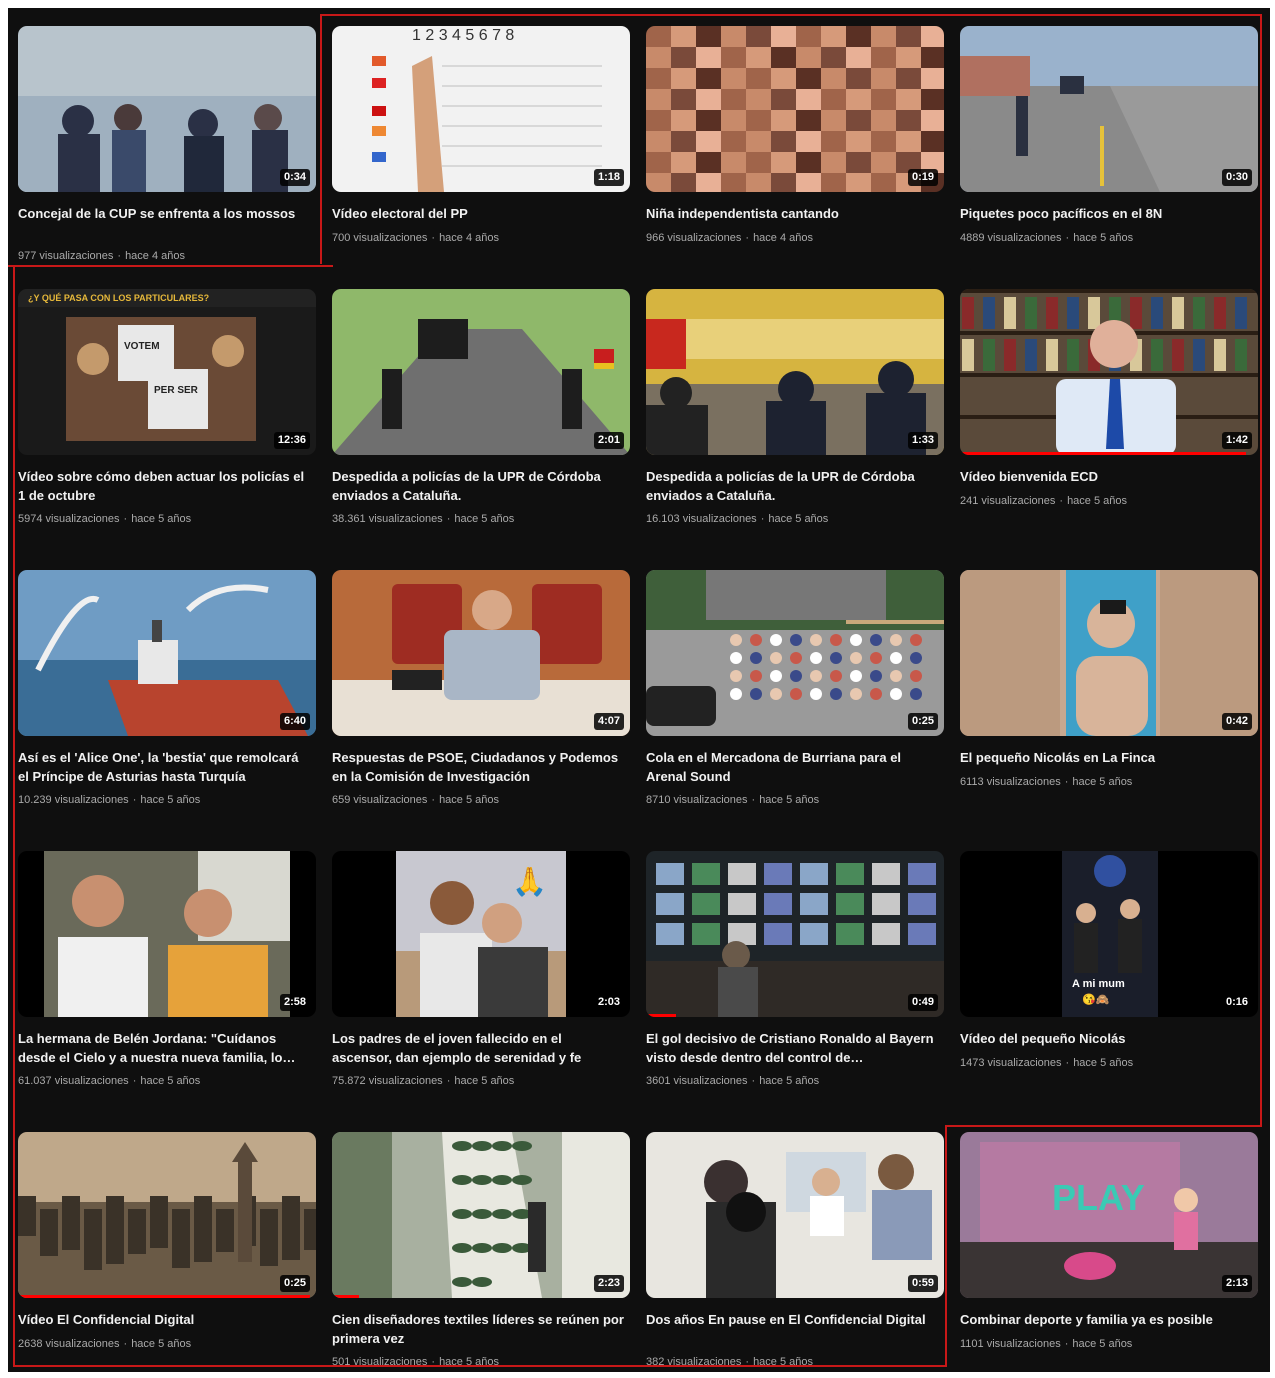 The width and height of the screenshot is (1275, 1378). I want to click on video-thumbnail: 🙏 2:03, so click(481, 934).